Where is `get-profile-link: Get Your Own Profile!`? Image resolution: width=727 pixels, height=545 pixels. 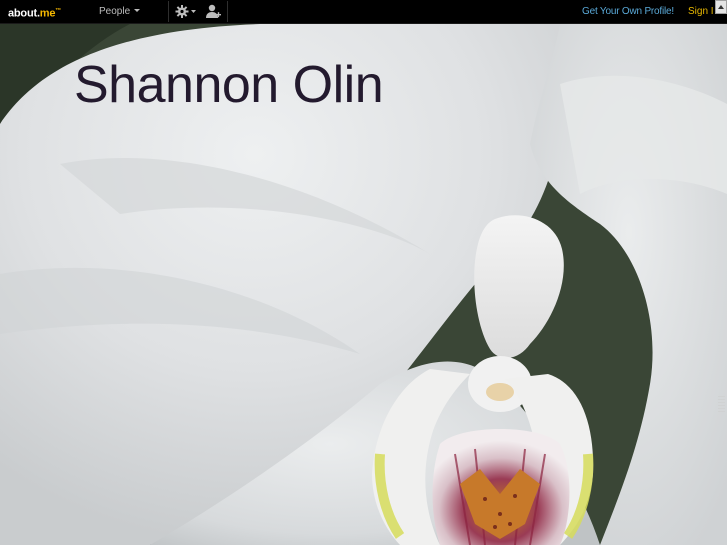
get-profile-link: Get Your Own Profile! is located at coordinates (628, 11).